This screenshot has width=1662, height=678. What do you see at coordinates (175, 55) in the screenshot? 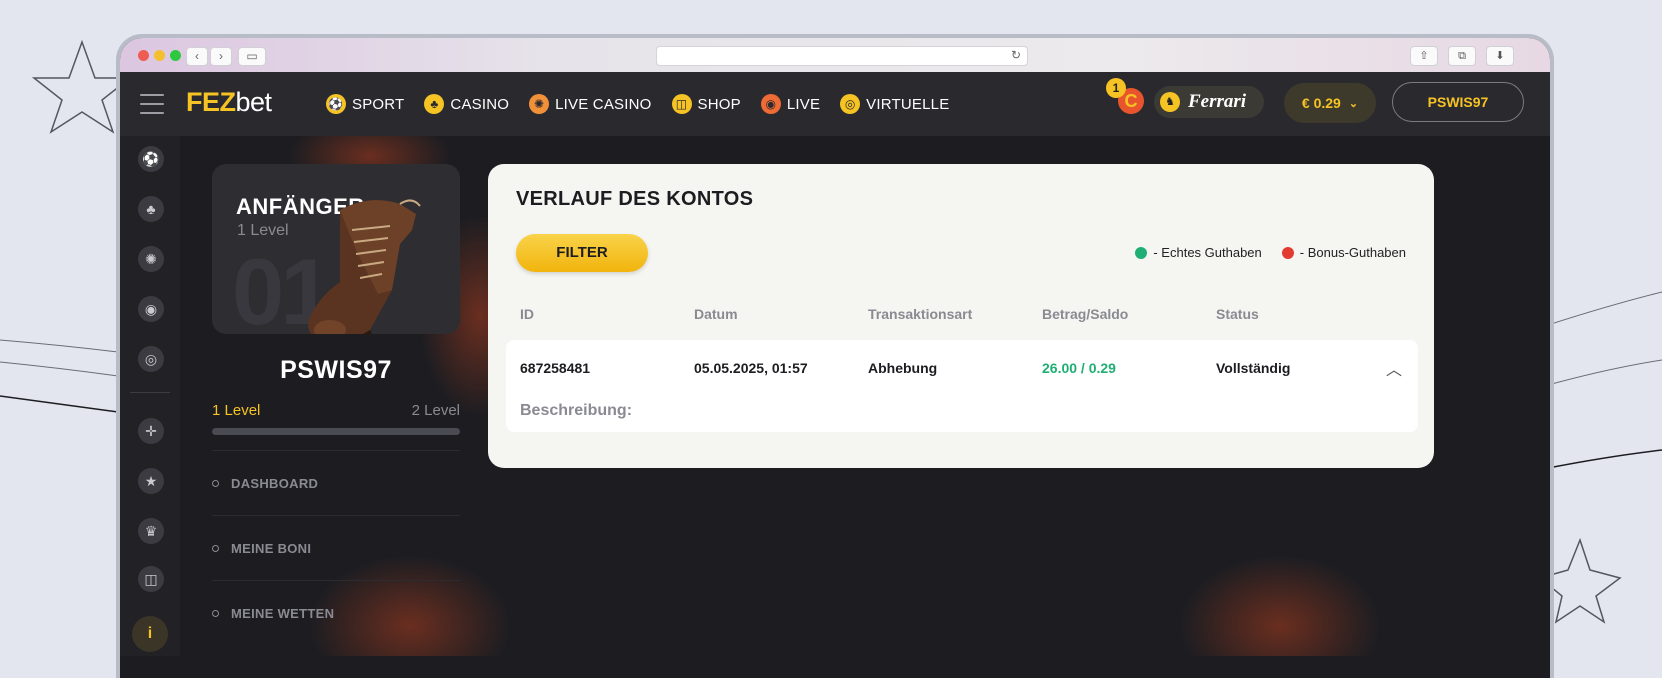
I see `maximize-window-button` at bounding box center [175, 55].